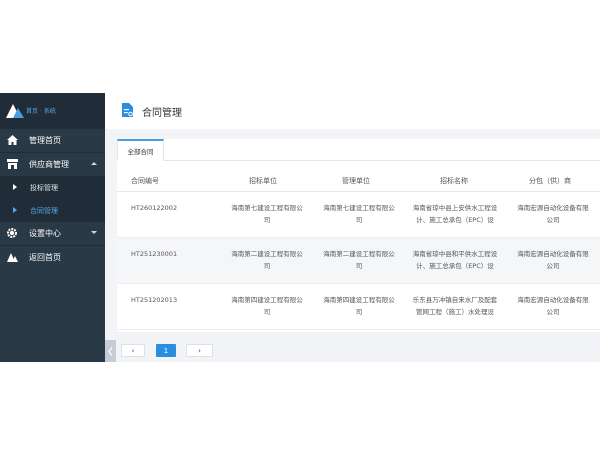 Image resolution: width=600 pixels, height=450 pixels. Describe the element at coordinates (154, 208) in the screenshot. I see `contract-code: HT260122002` at that location.